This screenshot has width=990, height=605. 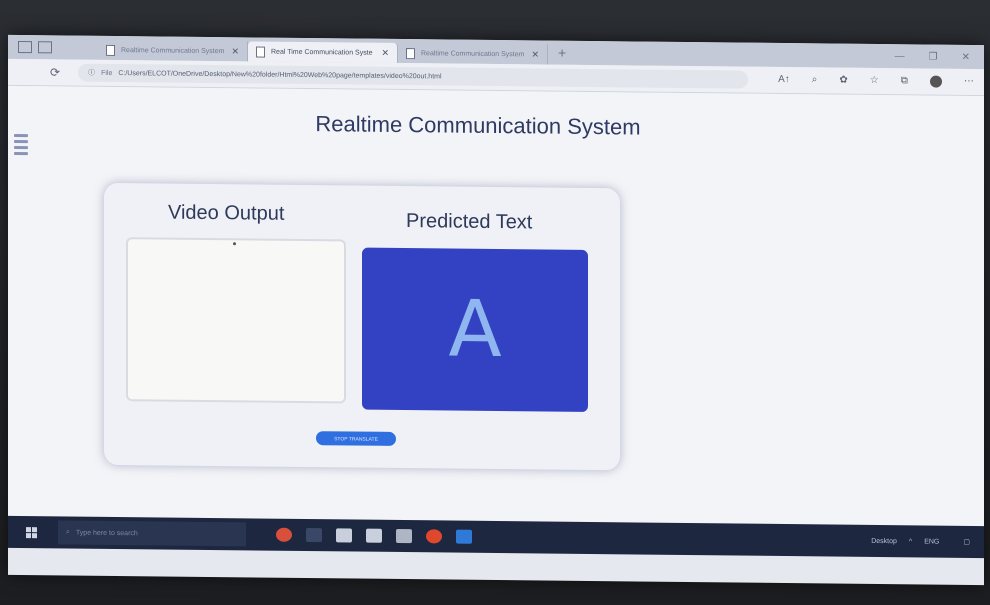 I want to click on more-icon: ⋯, so click(x=969, y=82).